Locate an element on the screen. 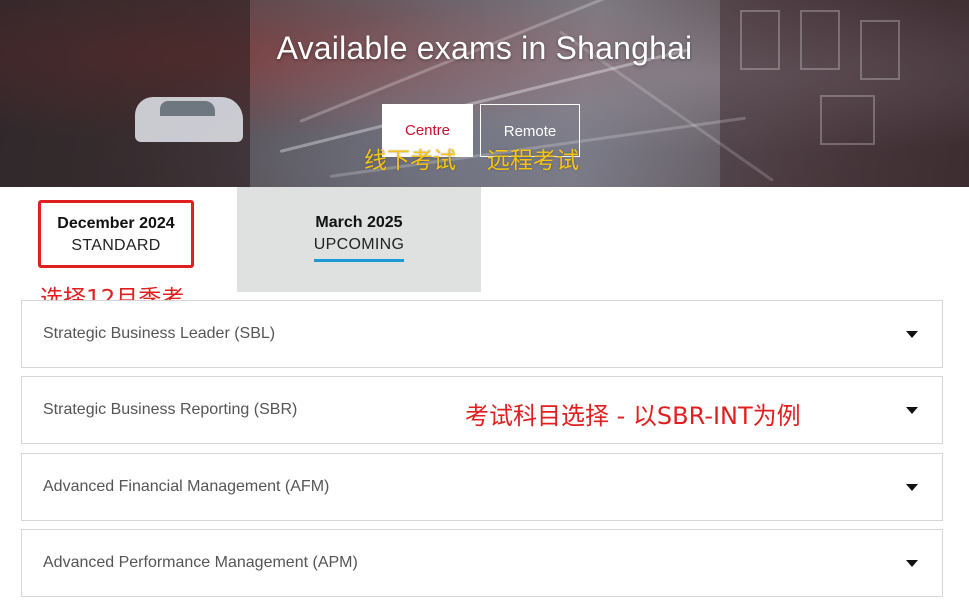 The image size is (969, 602). session-tab-december-2024: December 2024 STANDARD is located at coordinates (116, 234).